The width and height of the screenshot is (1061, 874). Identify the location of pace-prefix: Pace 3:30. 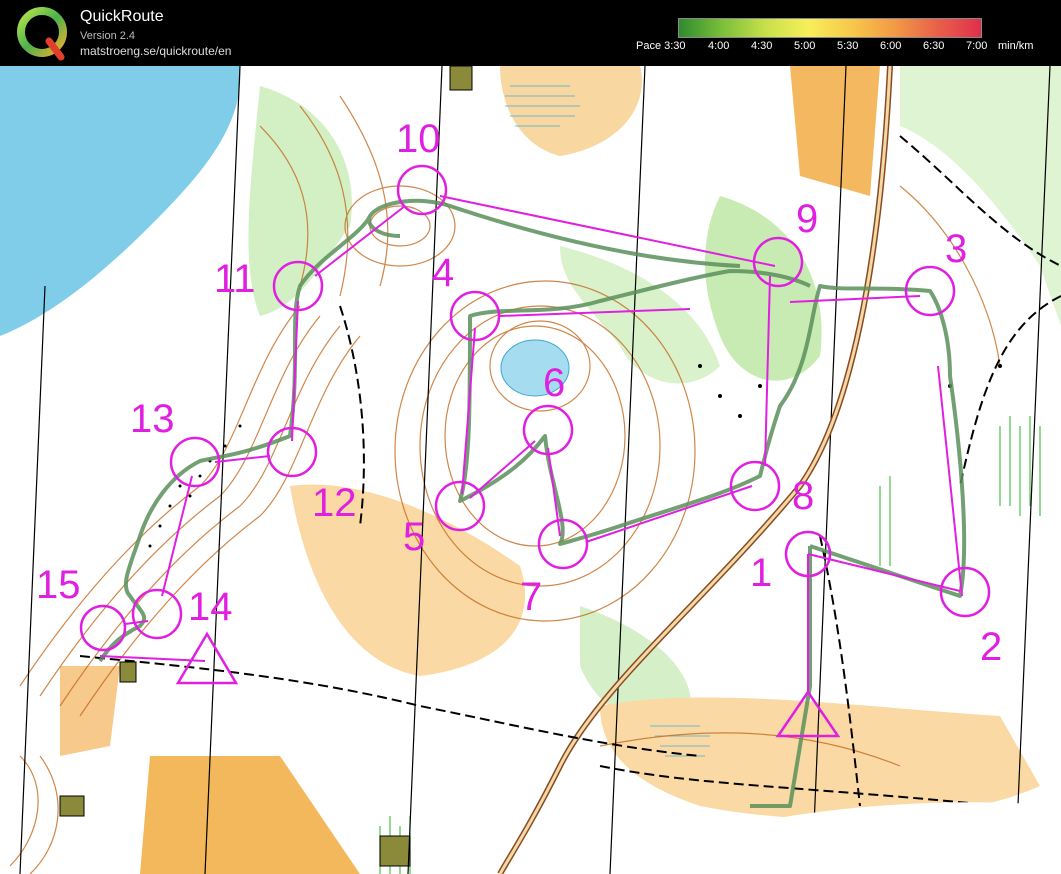
(661, 46).